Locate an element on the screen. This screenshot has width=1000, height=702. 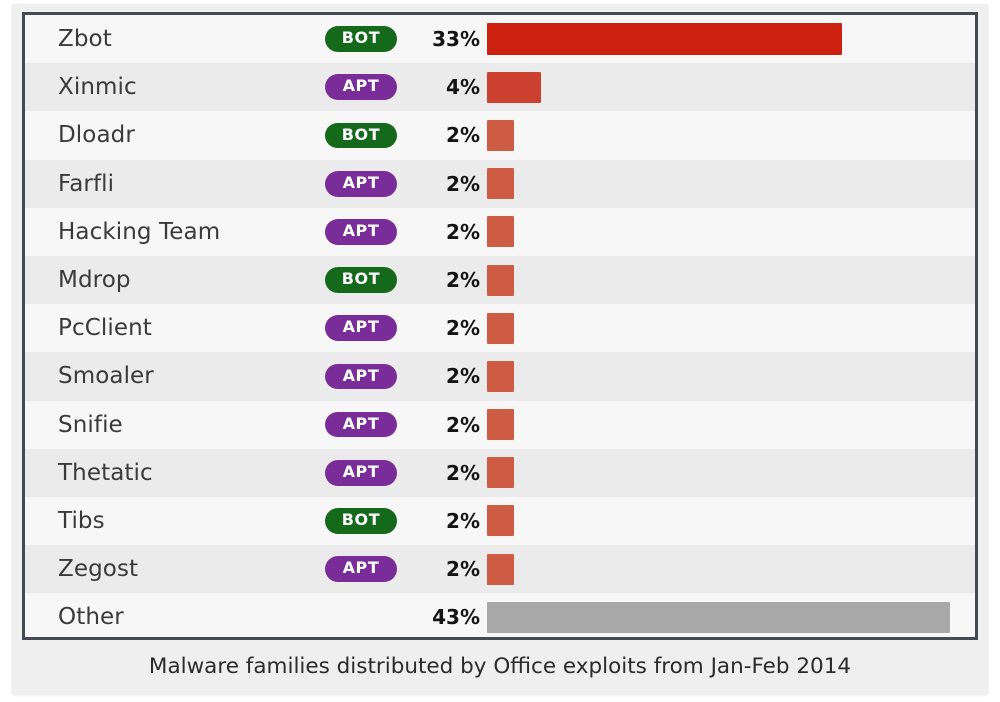
table-row: Tibs BOT 2% is located at coordinates (500, 521).